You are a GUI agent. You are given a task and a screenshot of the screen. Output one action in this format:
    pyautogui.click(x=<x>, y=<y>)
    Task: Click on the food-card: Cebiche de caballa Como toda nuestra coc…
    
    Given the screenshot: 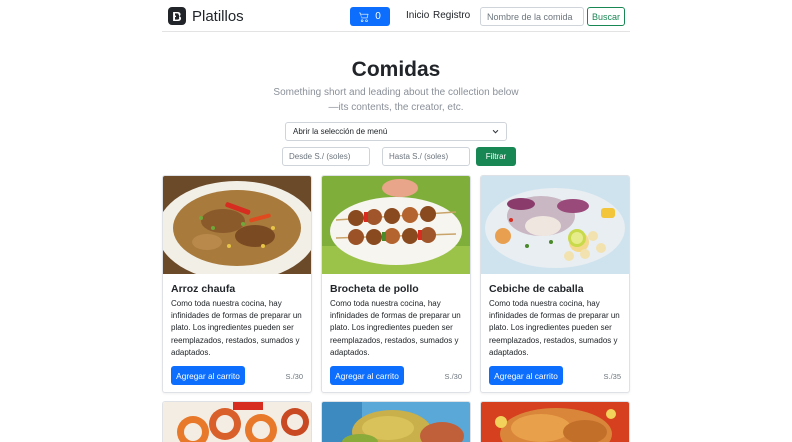 What is the action you would take?
    pyautogui.click(x=555, y=284)
    